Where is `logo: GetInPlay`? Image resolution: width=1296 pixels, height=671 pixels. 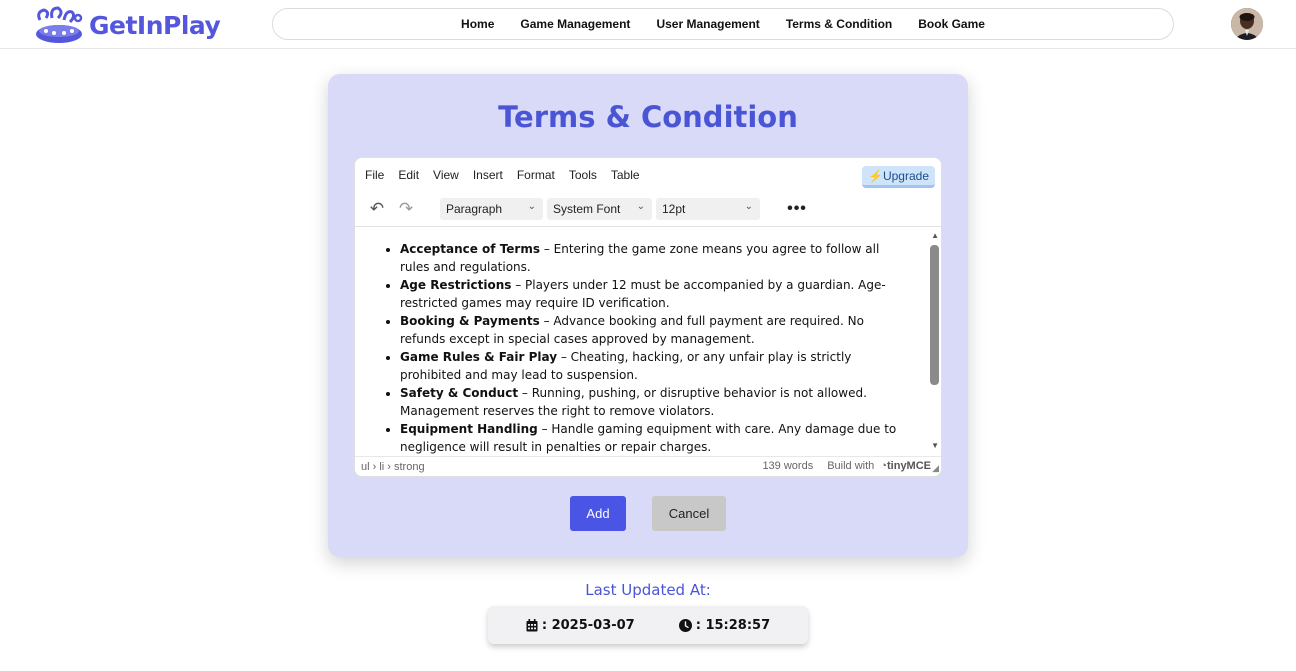
logo: GetInPlay is located at coordinates (127, 25).